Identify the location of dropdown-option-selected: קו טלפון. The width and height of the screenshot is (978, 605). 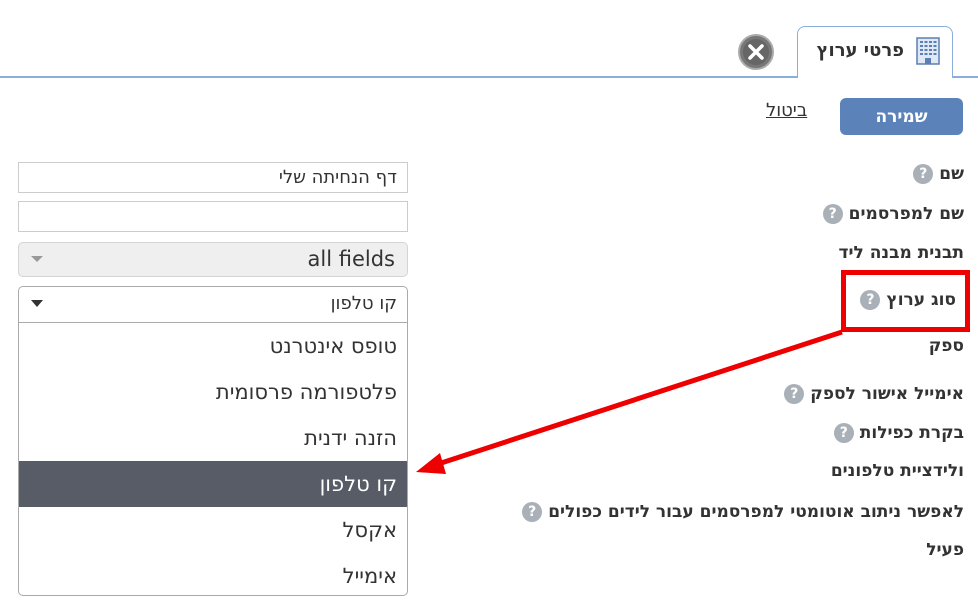
(213, 484).